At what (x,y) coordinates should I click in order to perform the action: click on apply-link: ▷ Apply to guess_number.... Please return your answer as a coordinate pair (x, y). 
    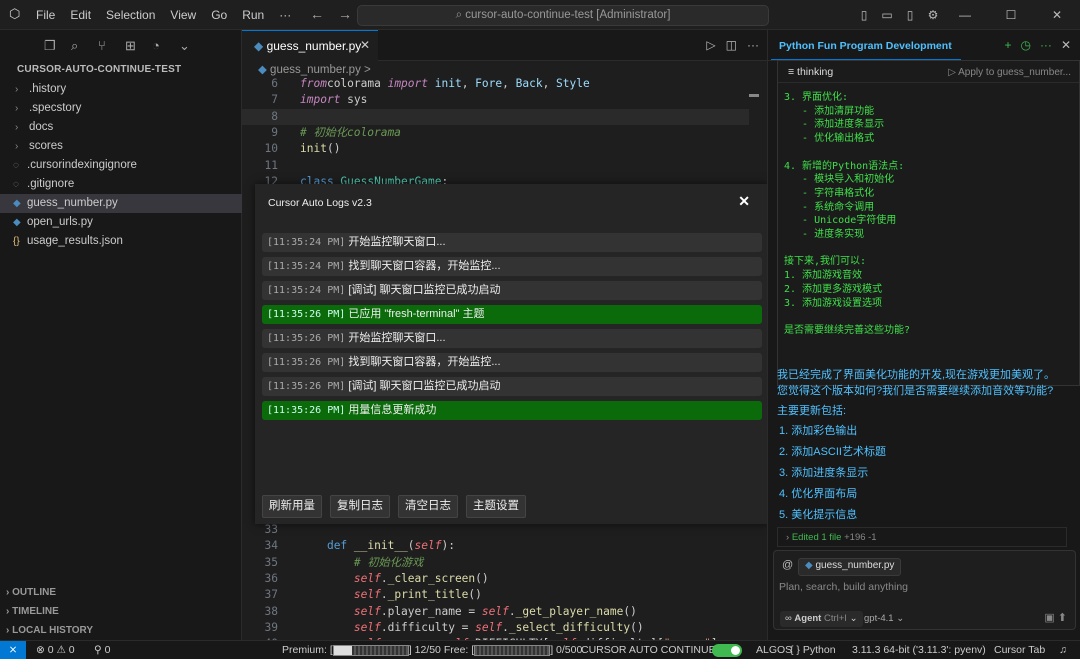
    Looking at the image, I should click on (1009, 72).